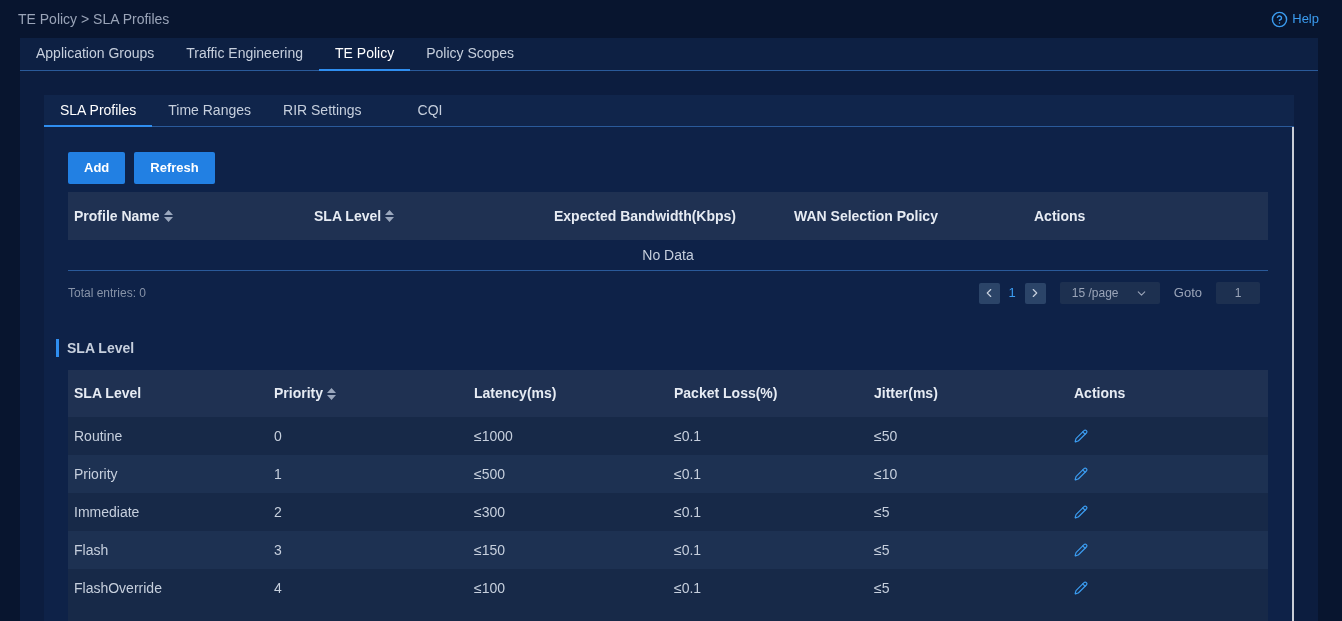 The width and height of the screenshot is (1342, 621). I want to click on help-link: Help, so click(1295, 19).